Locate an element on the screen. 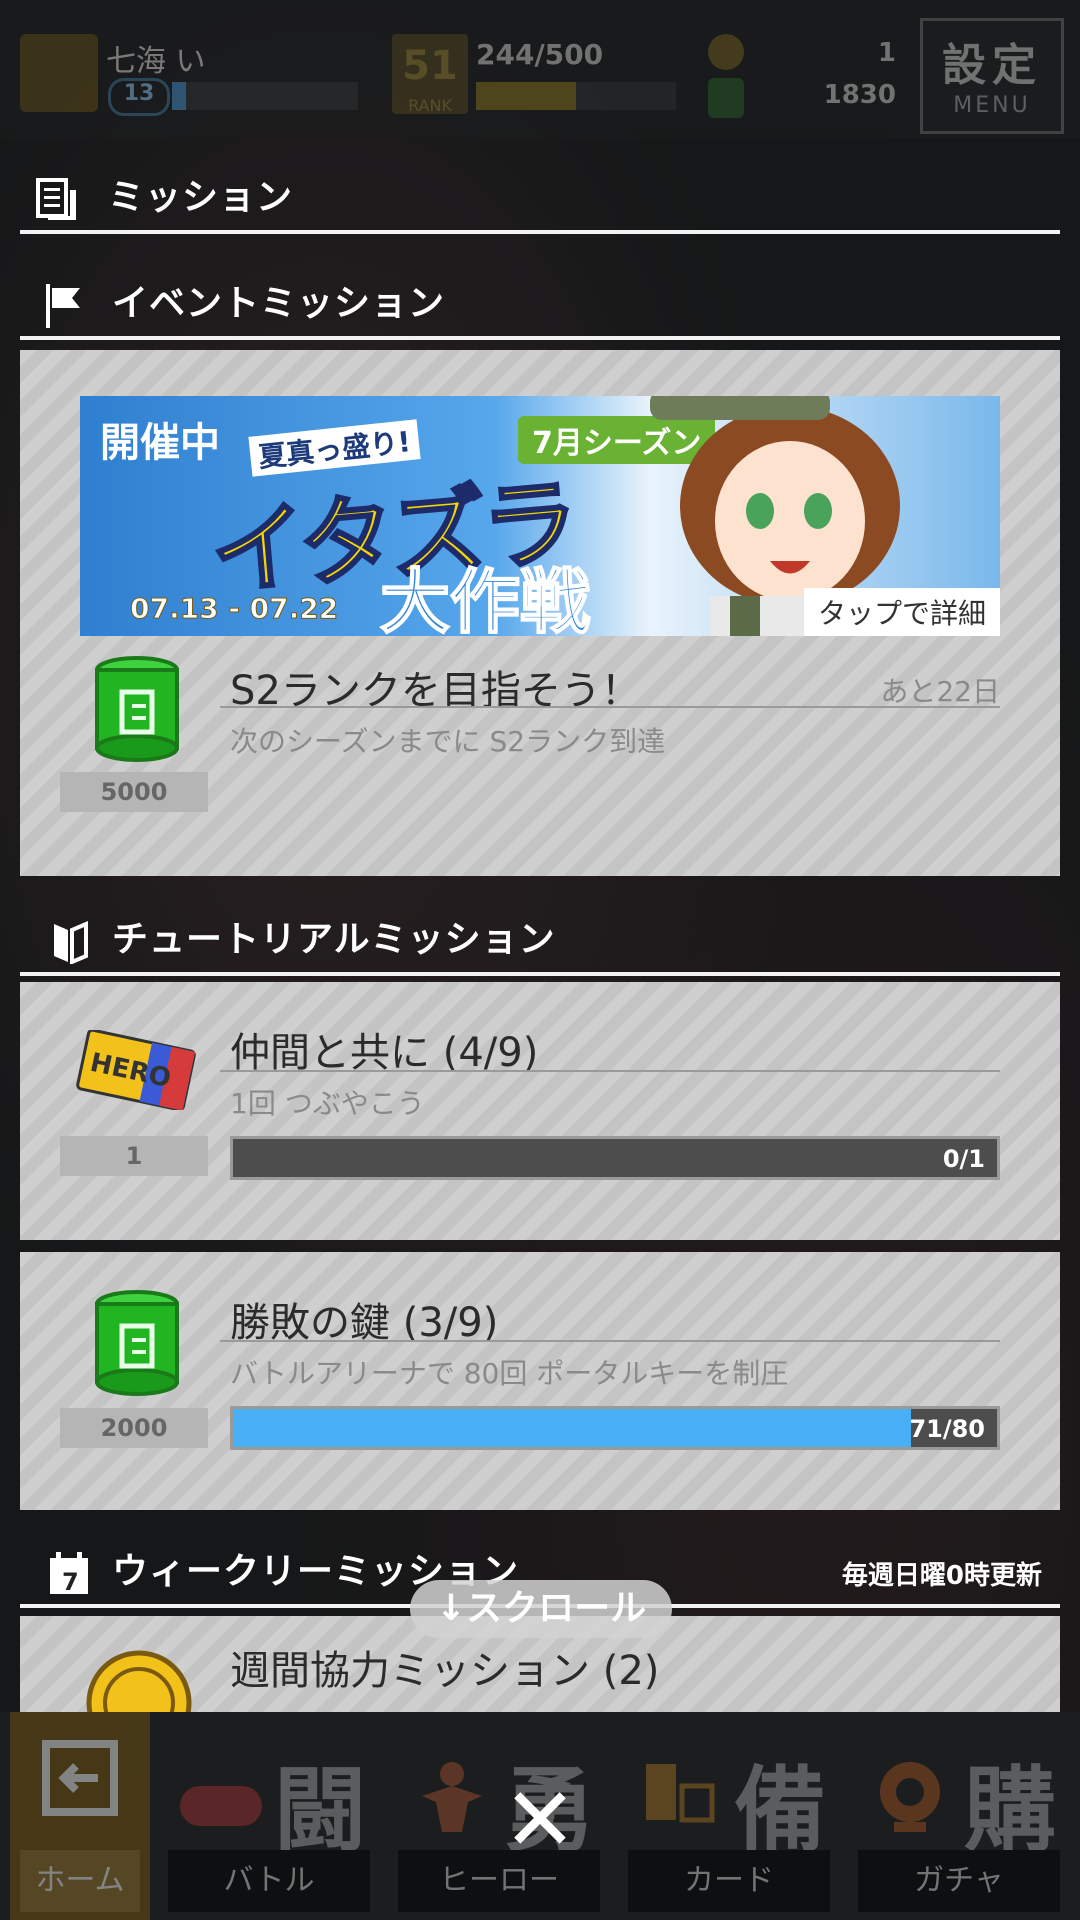 The width and height of the screenshot is (1080, 1920). nav-home: ホーム is located at coordinates (80, 1816).